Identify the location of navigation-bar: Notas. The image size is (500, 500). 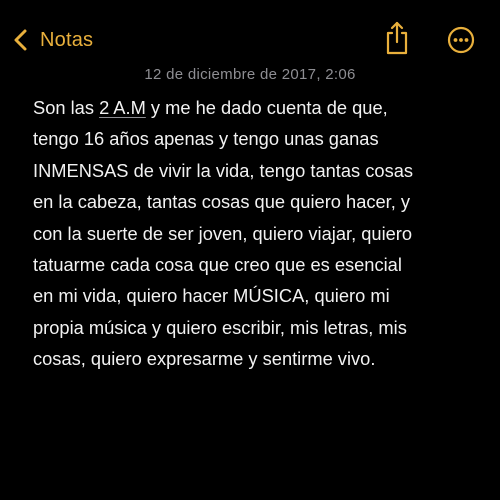
(250, 35).